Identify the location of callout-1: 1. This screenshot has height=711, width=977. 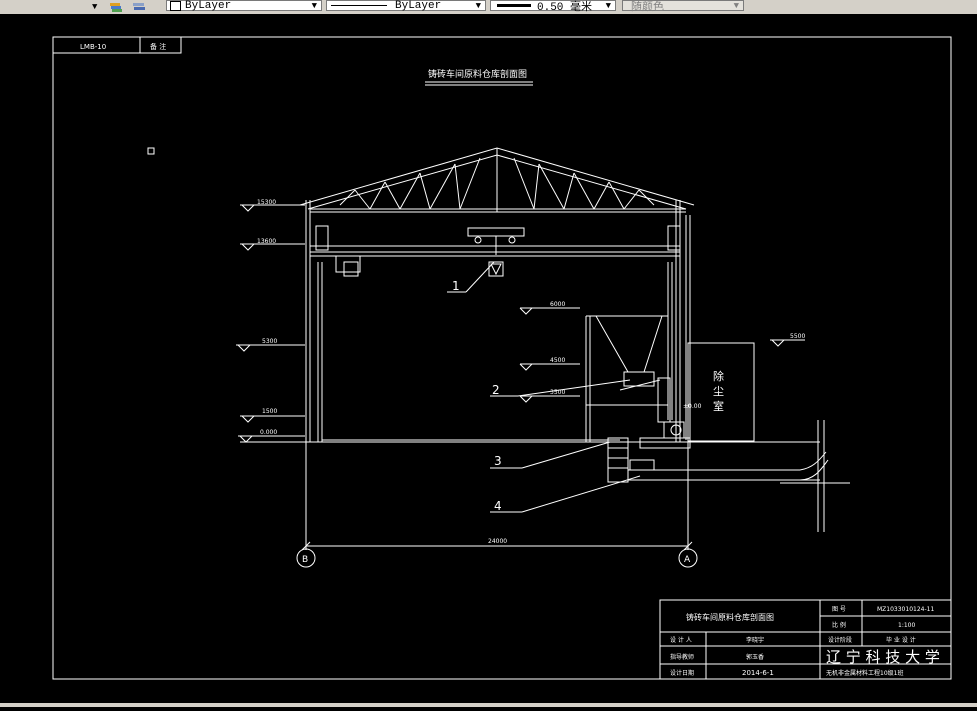
(456, 286).